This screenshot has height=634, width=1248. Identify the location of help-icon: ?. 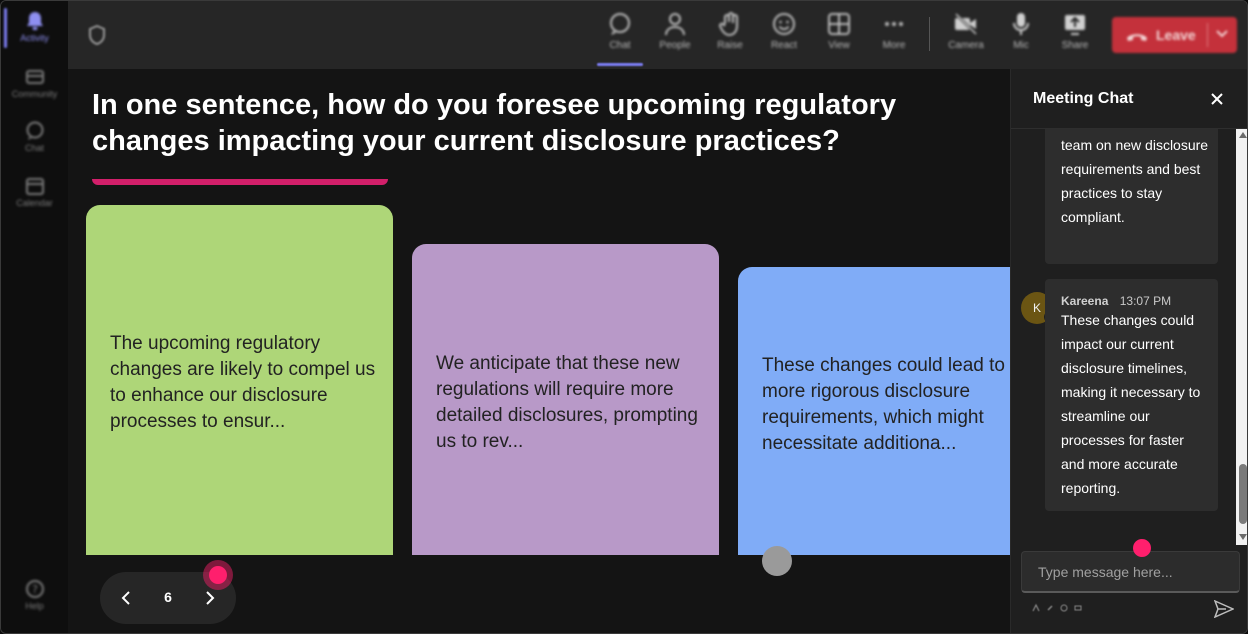
(35, 589).